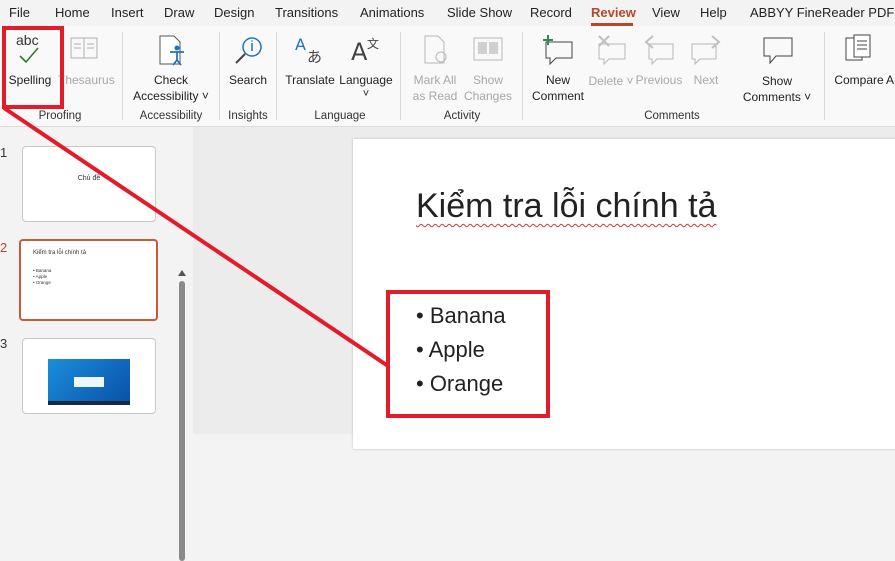  I want to click on taskbar-preview, so click(89, 403).